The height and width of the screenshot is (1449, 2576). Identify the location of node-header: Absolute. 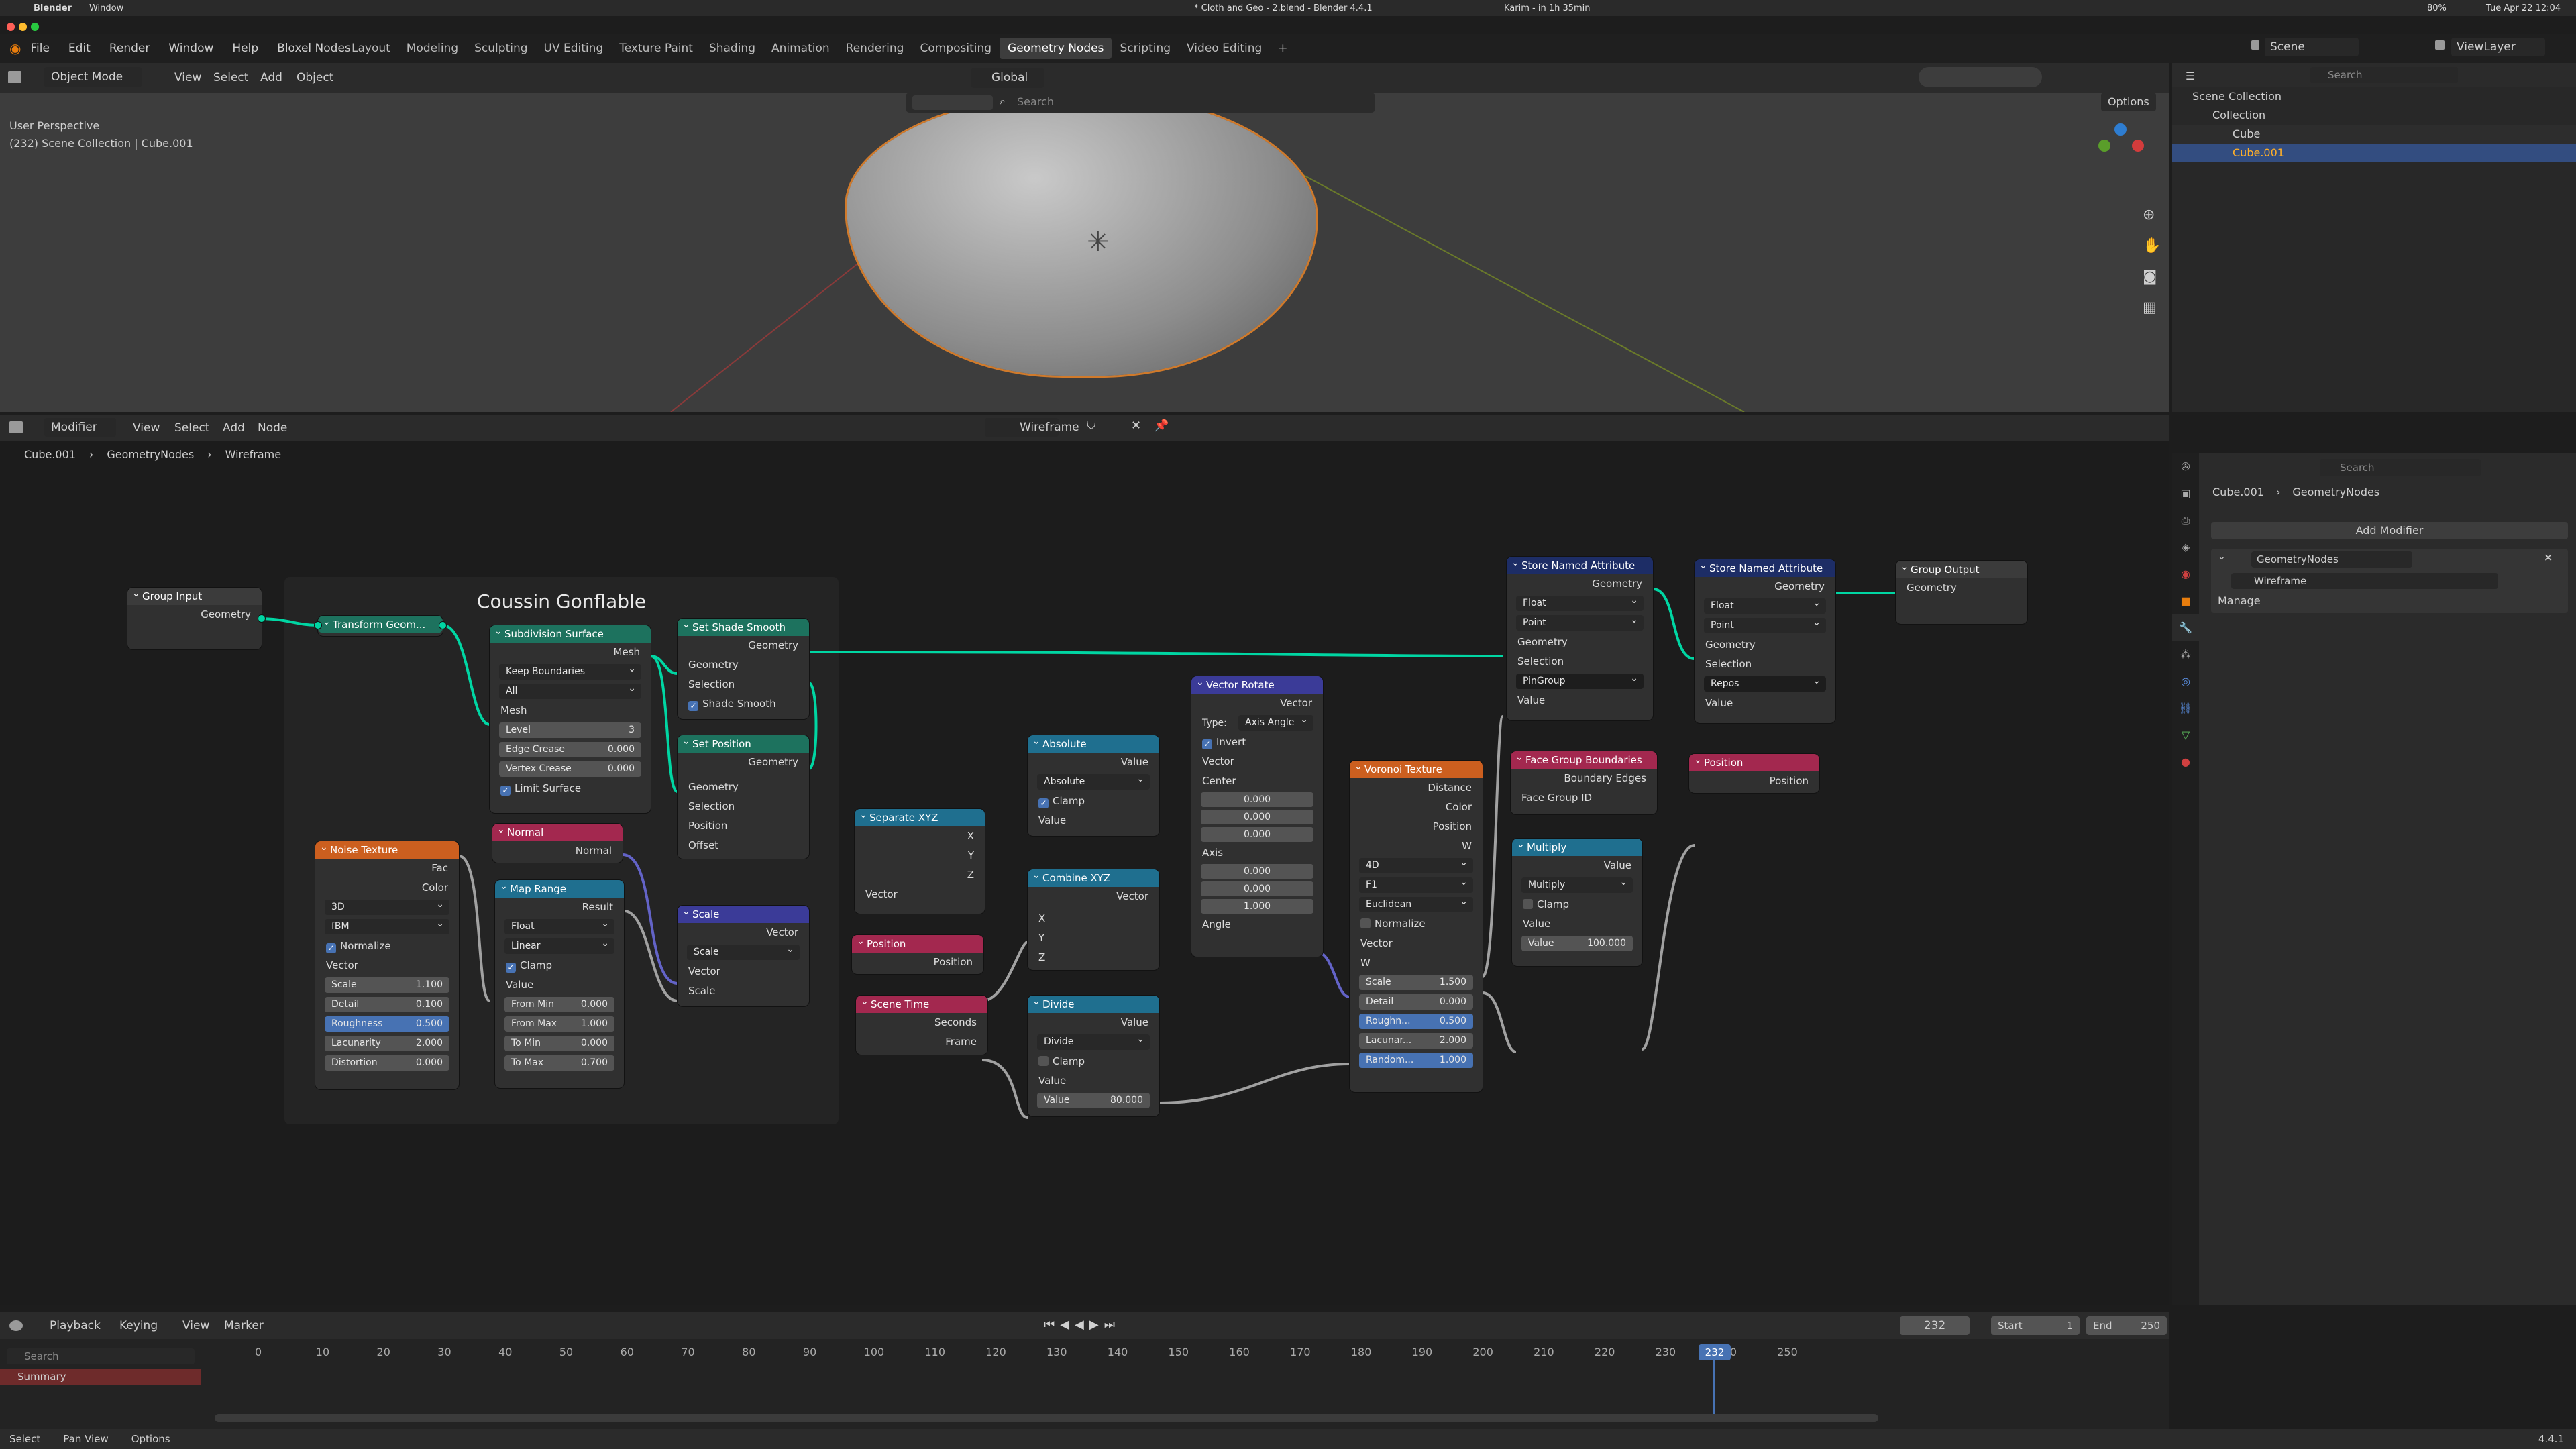
(1093, 744).